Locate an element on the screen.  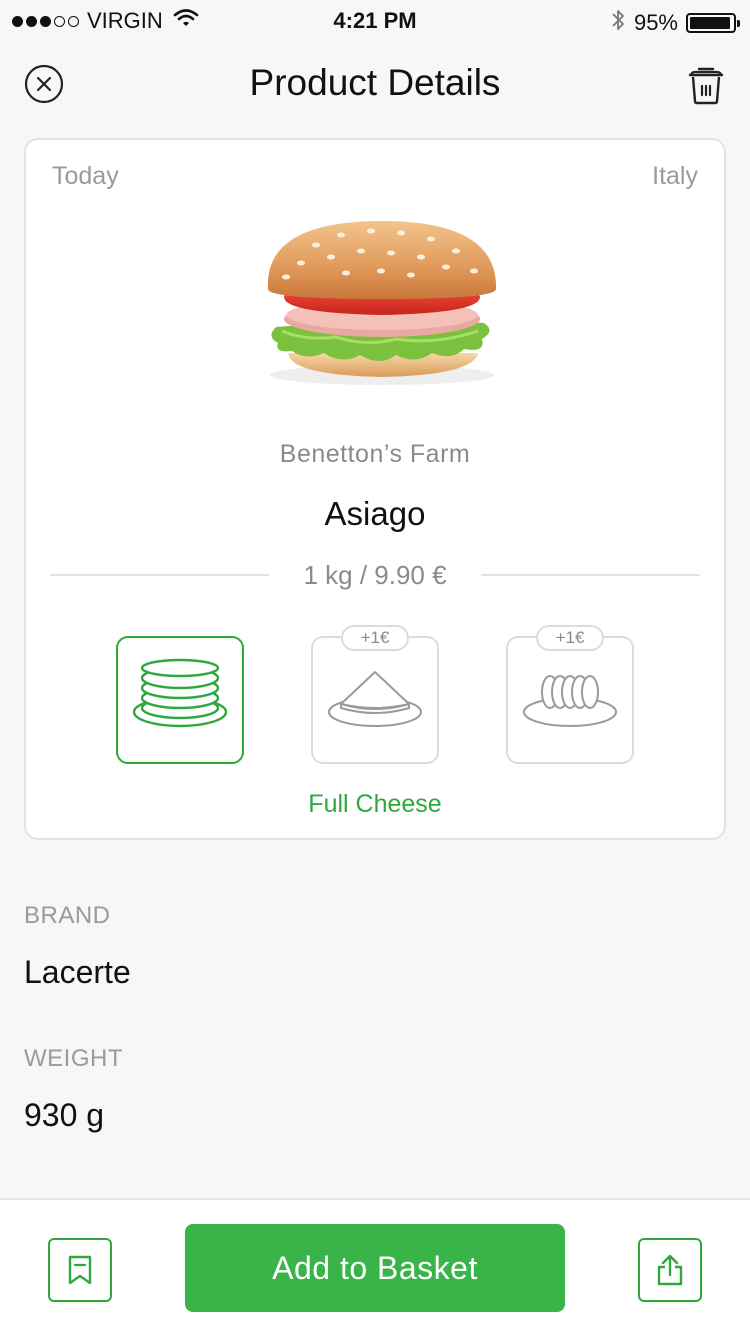
battery-fill is located at coordinates (710, 23).